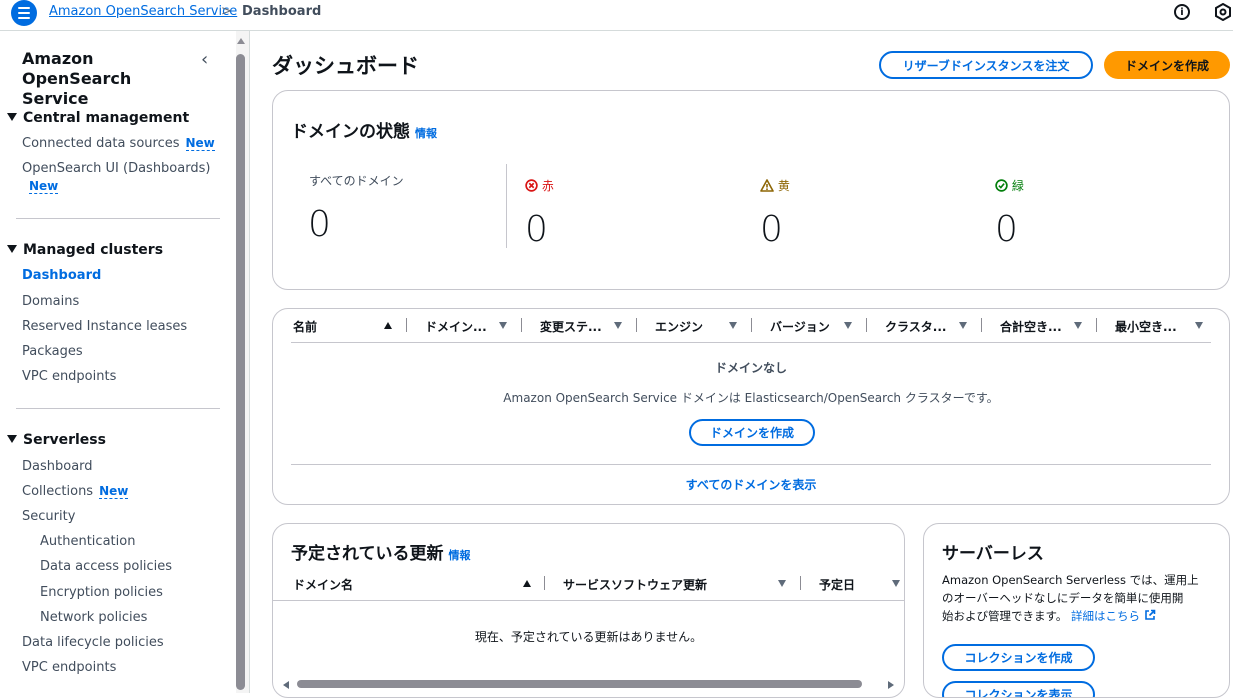  What do you see at coordinates (57, 466) in the screenshot?
I see `nav-serverless-dashboard: Dashboard` at bounding box center [57, 466].